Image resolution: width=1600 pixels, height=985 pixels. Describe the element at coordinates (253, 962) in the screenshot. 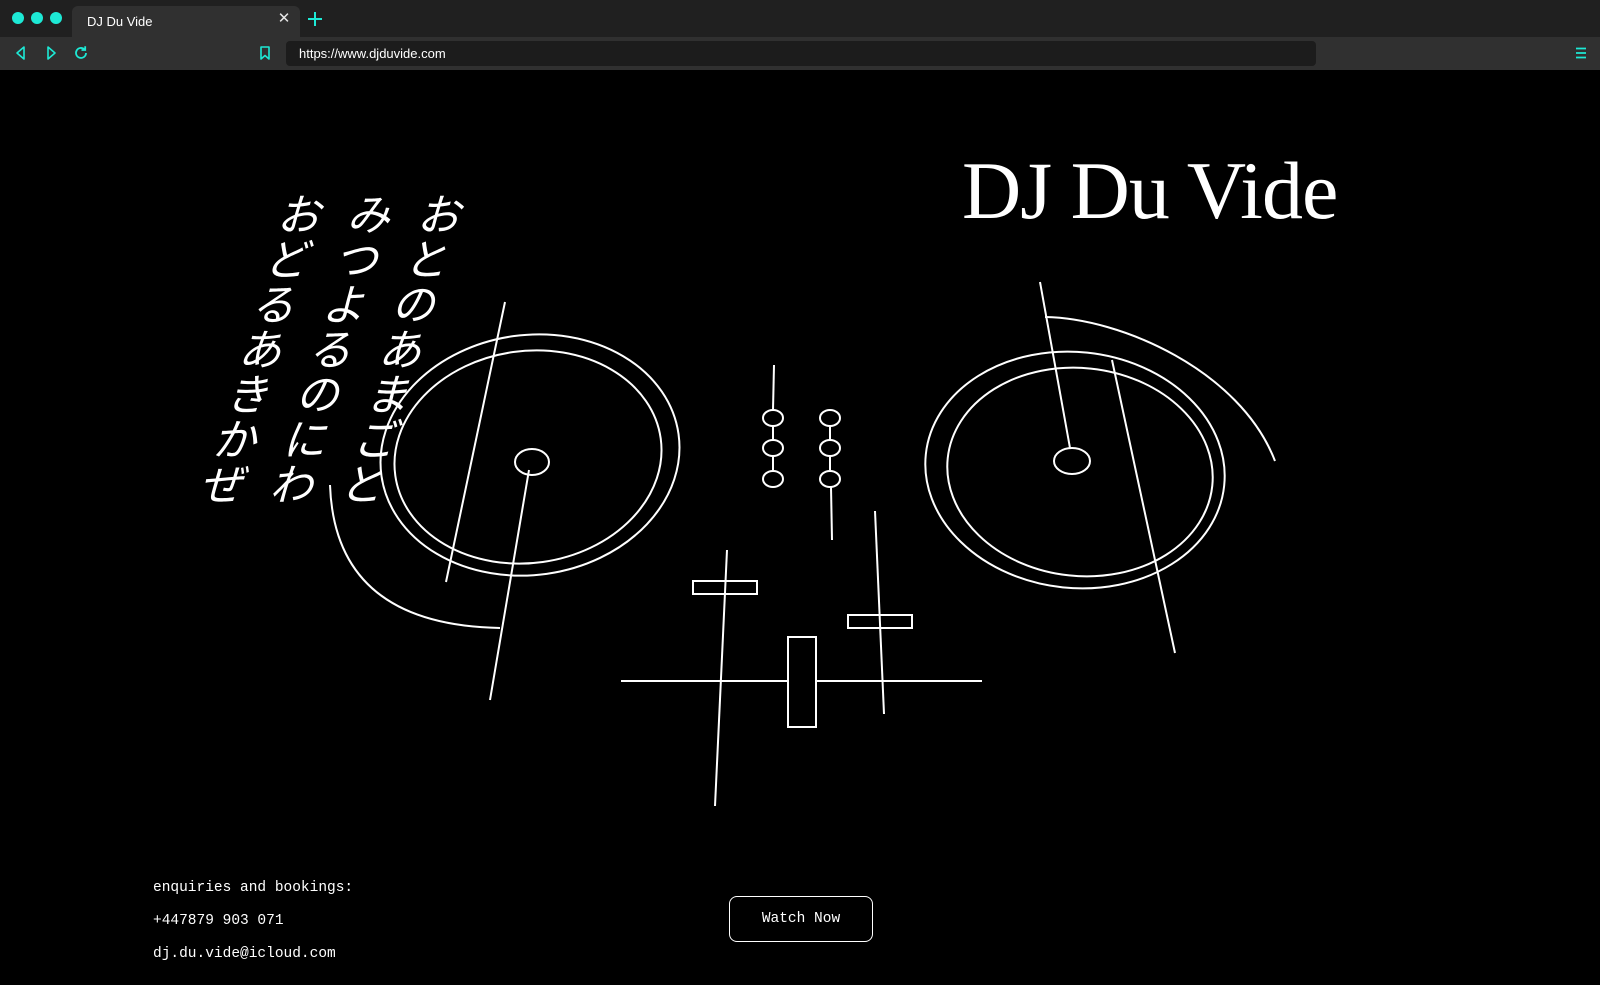

I see `contact-email: dj.du.vide@icloud.com` at that location.